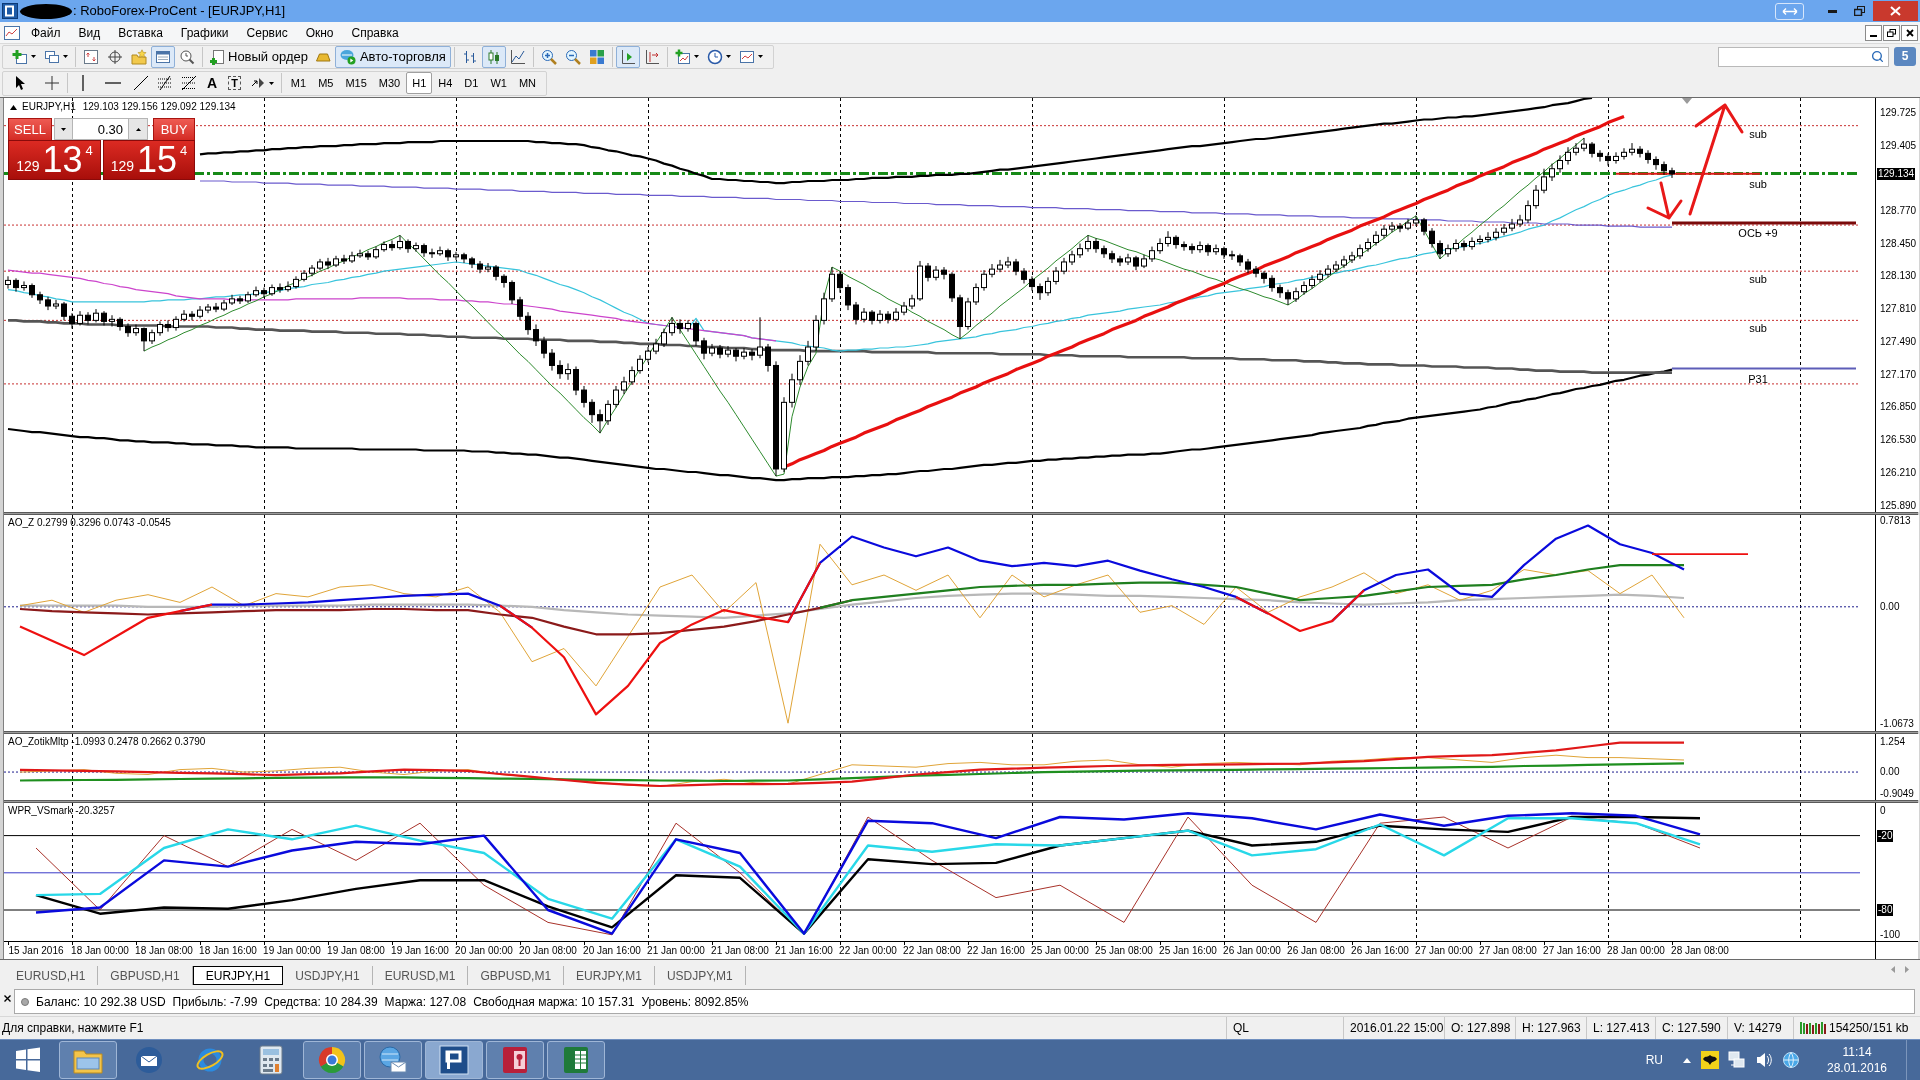 The image size is (1920, 1080). I want to click on close-button, so click(1909, 32).